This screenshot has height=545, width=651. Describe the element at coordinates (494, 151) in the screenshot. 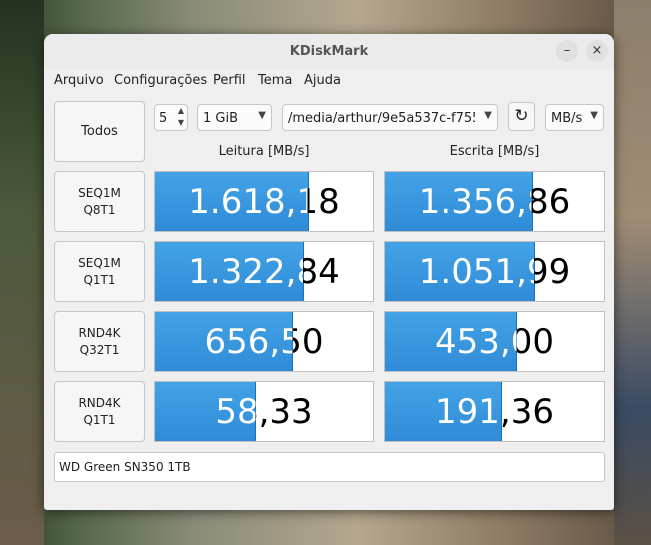

I see `write-column-header: Escrita [MB/s]` at that location.